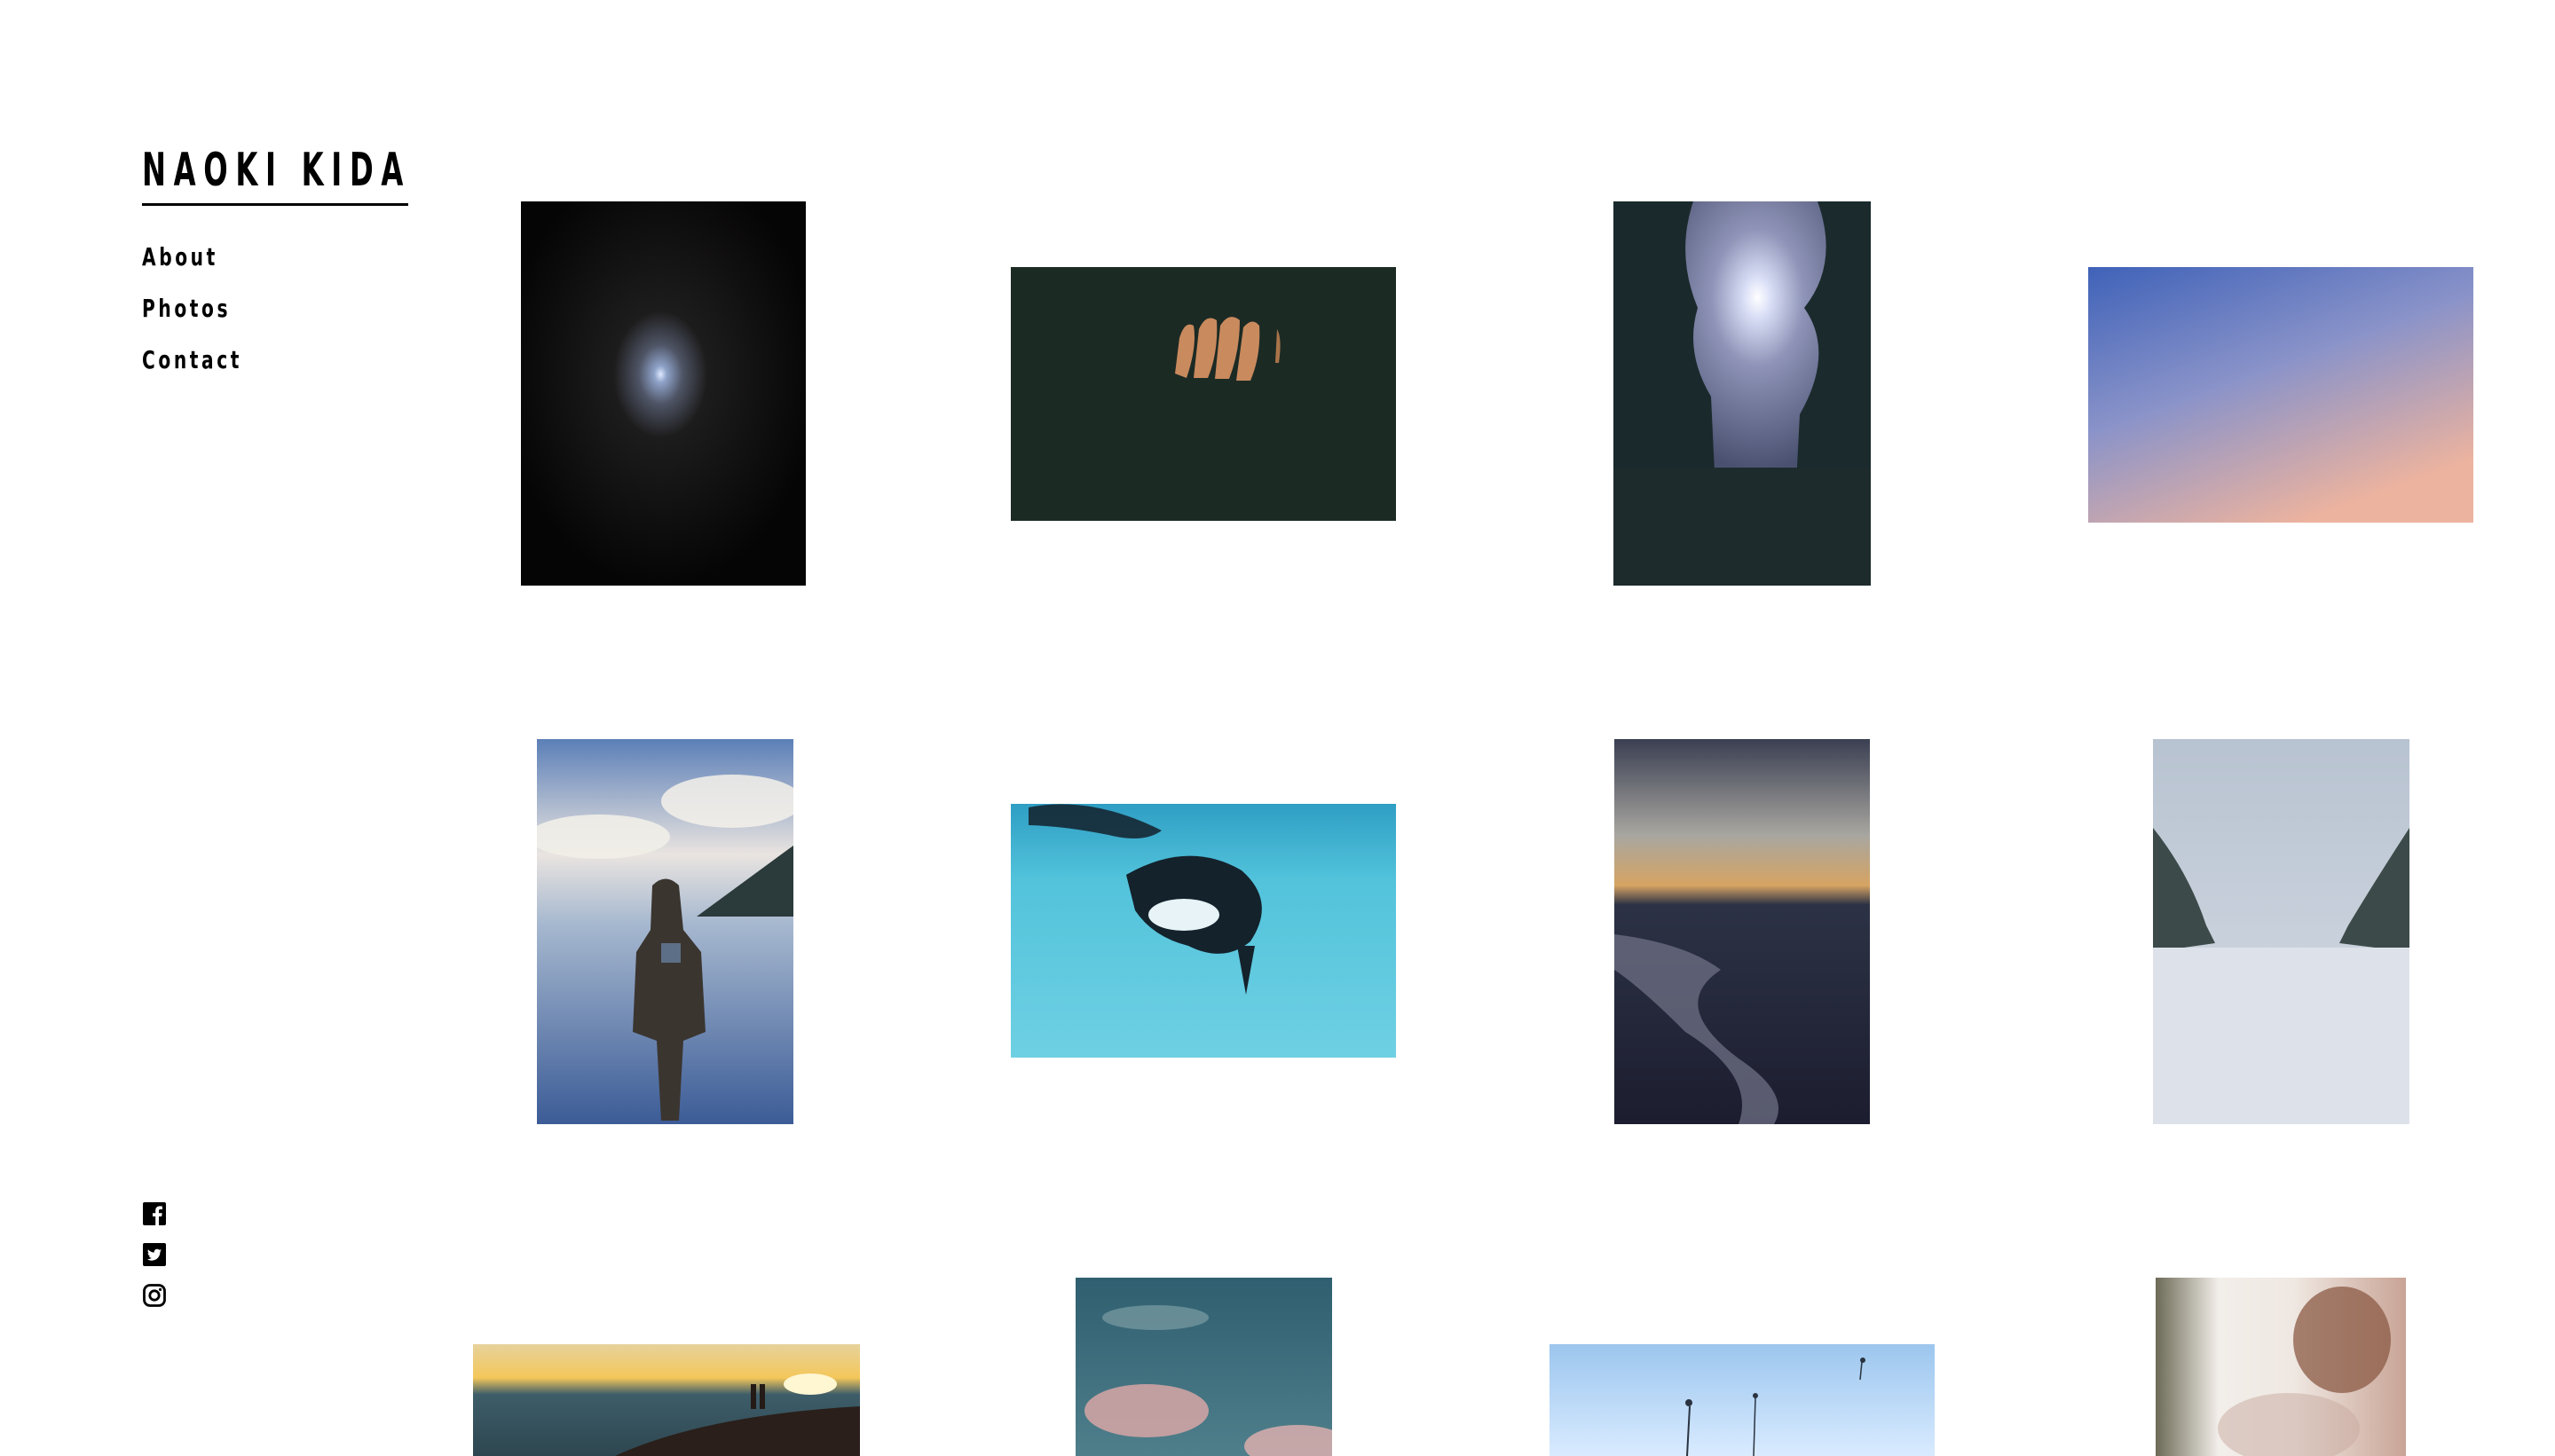 The image size is (2555, 1456). I want to click on photo-moon, so click(663, 393).